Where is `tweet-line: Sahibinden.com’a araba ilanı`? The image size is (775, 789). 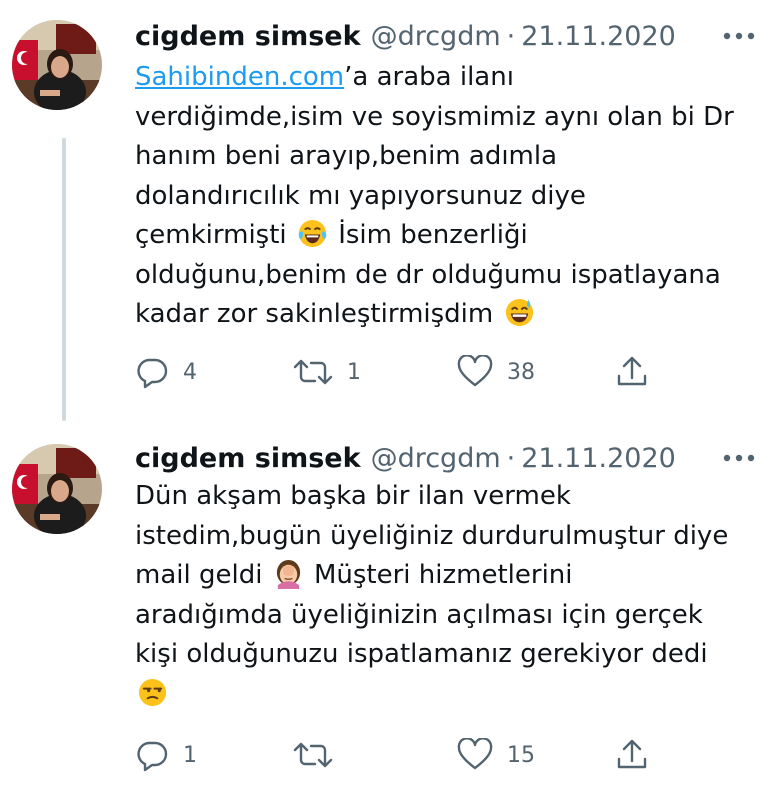
tweet-line: Sahibinden.com’a araba ilanı is located at coordinates (450, 78).